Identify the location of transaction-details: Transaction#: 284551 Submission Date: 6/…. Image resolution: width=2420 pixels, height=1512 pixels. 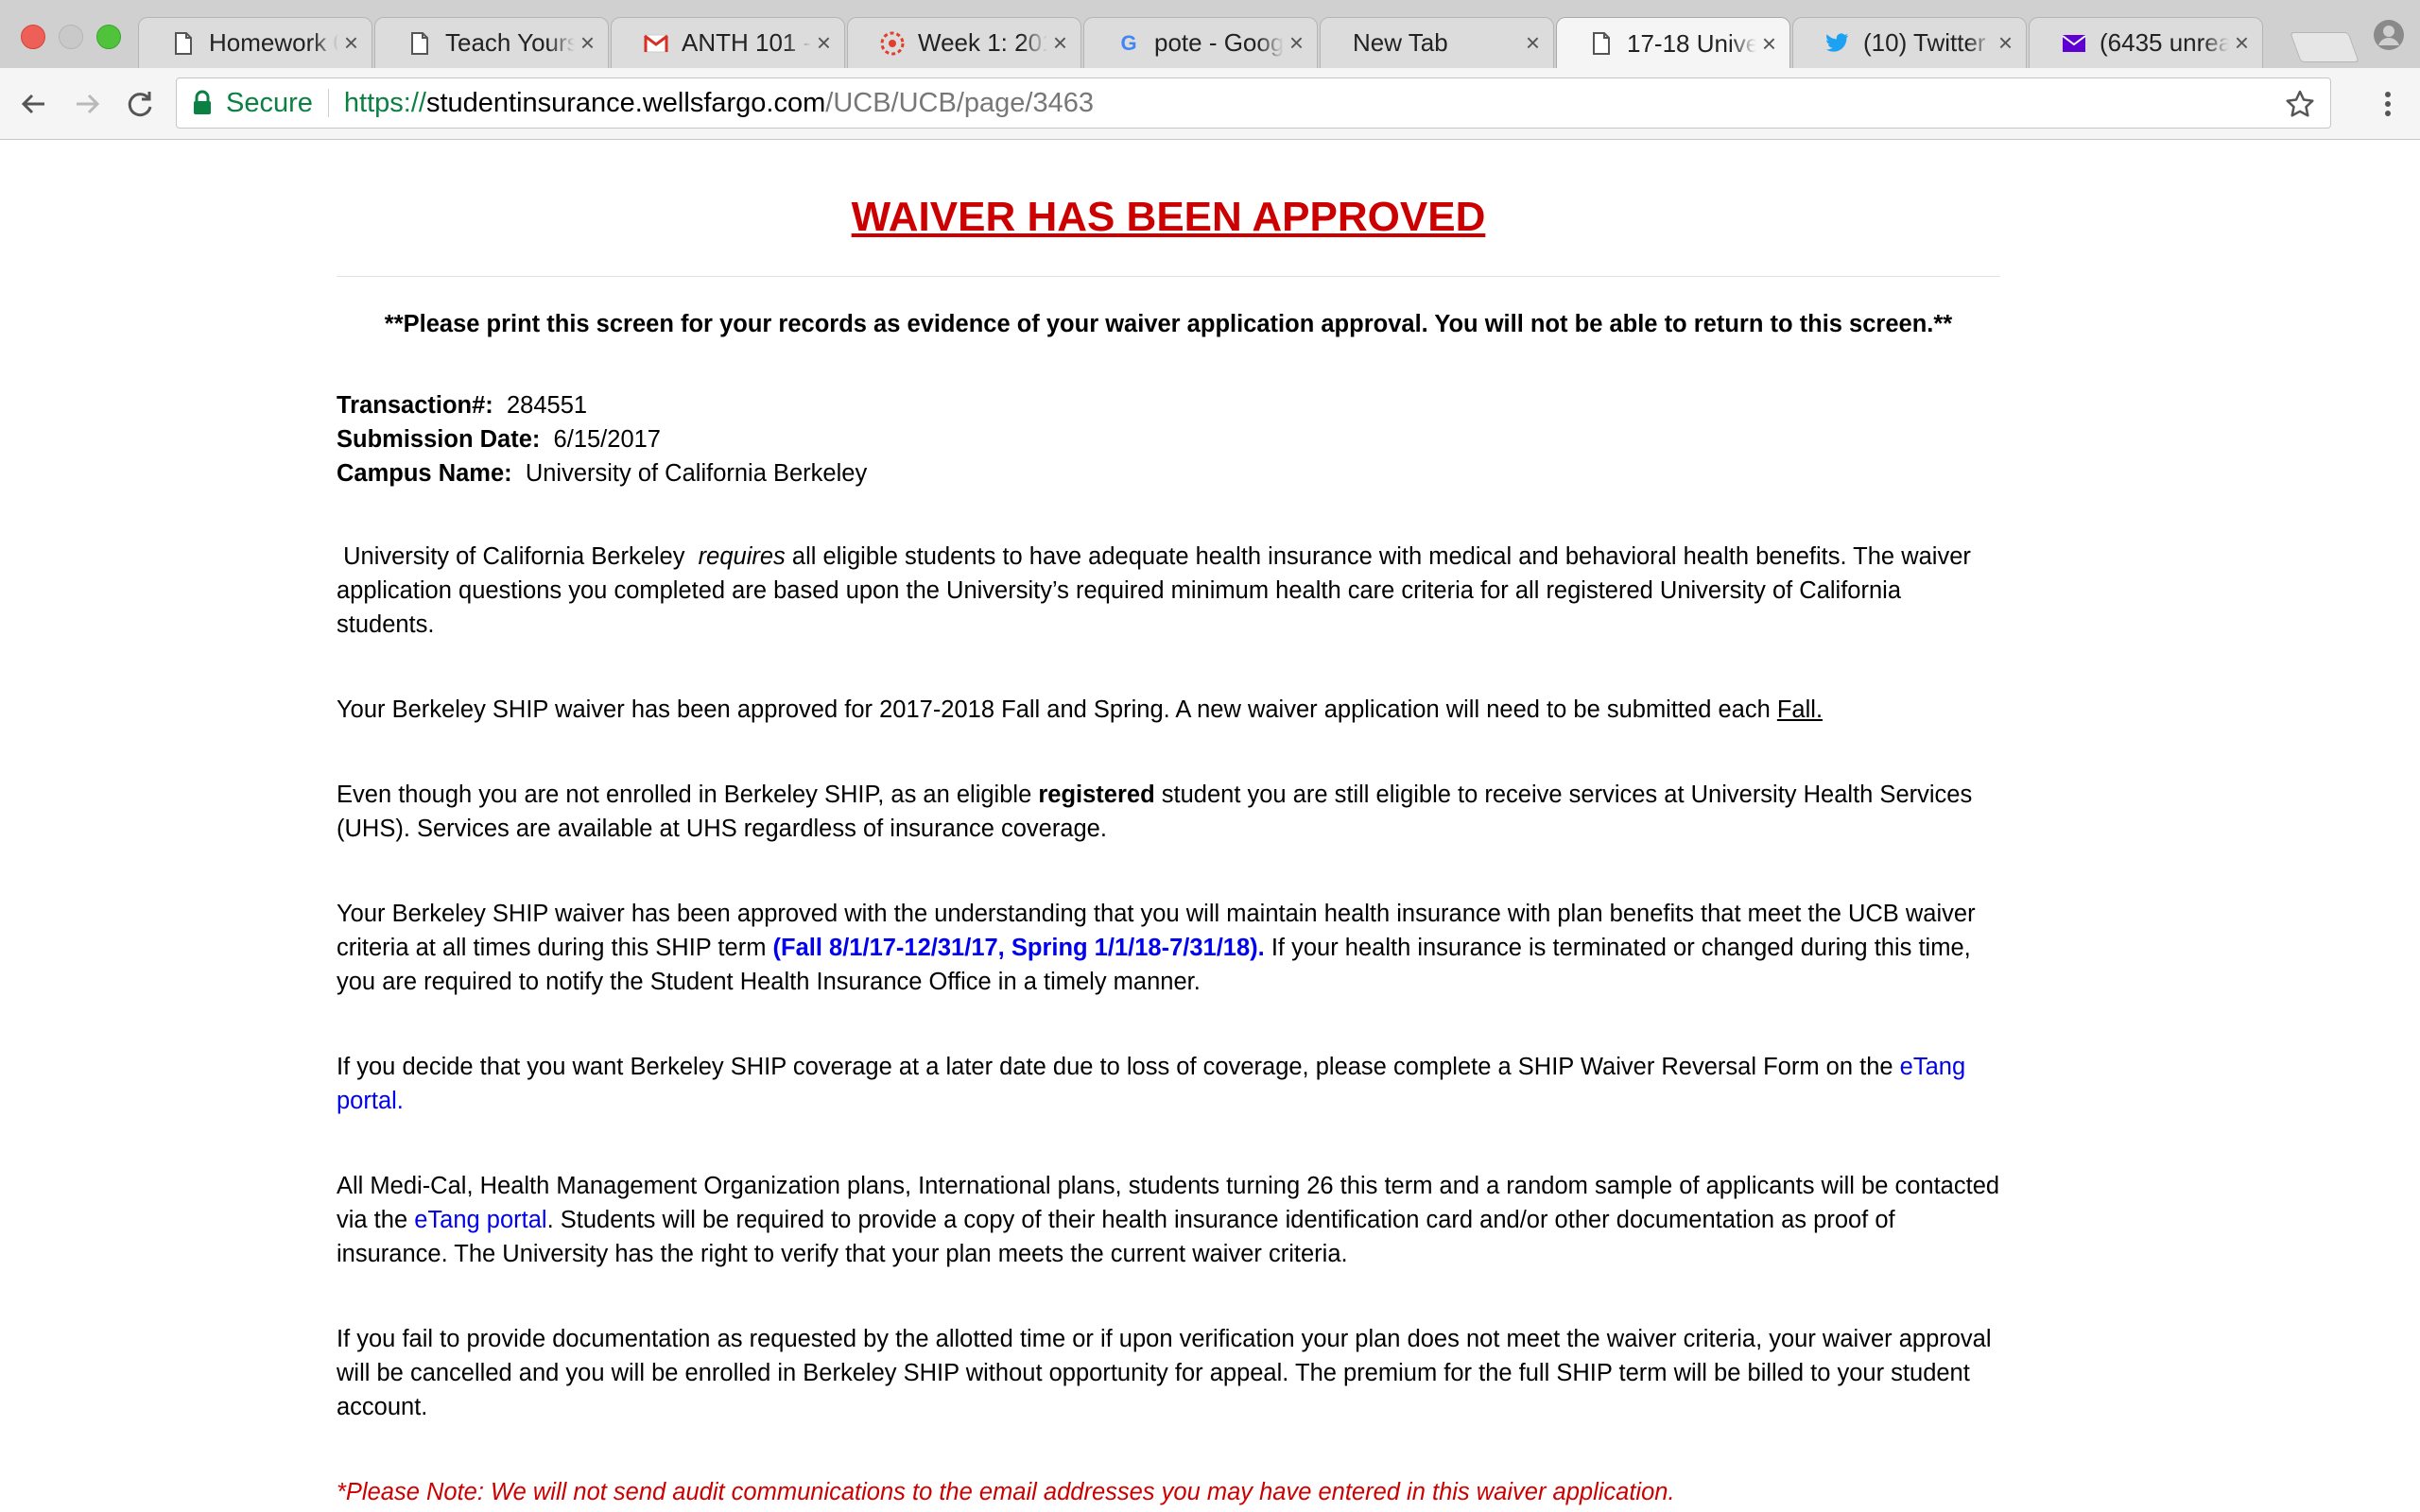
(1168, 439).